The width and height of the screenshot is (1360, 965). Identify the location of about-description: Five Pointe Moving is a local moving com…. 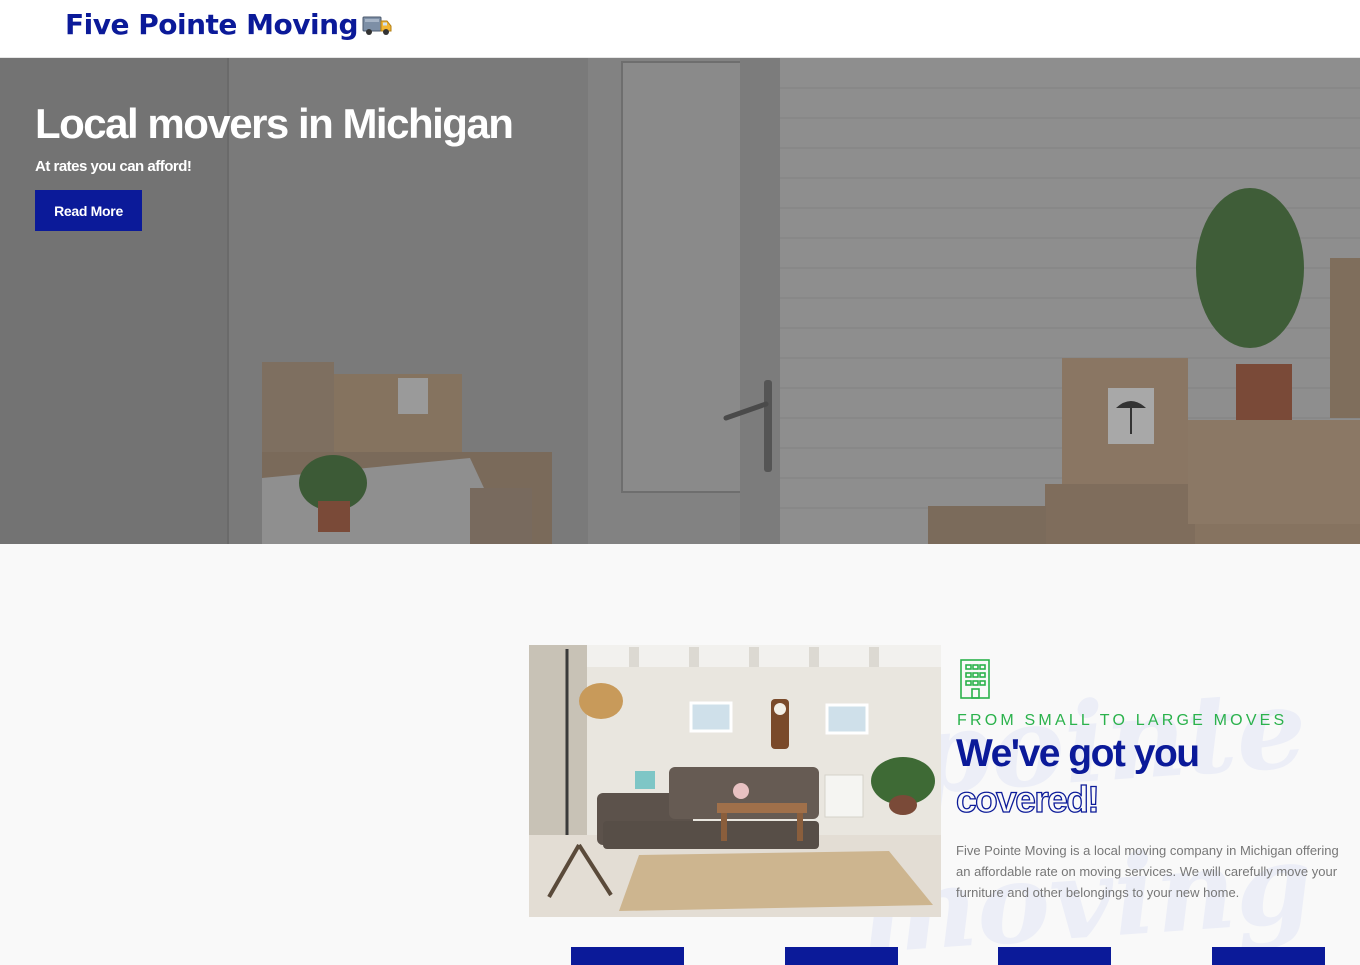
(1147, 871).